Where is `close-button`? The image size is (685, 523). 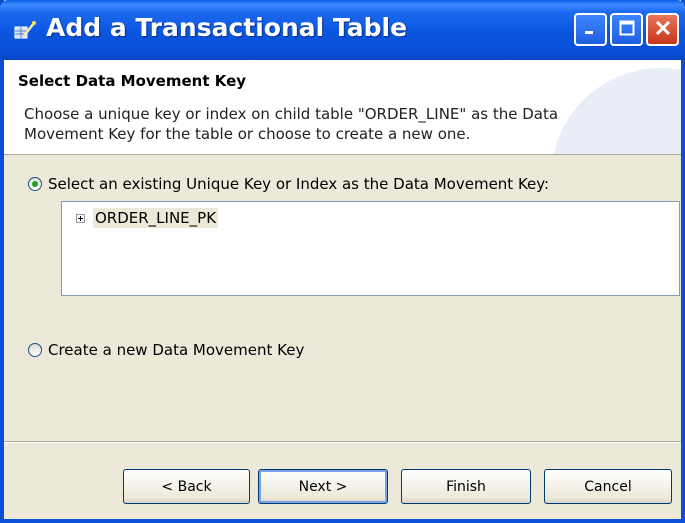
close-button is located at coordinates (662, 29).